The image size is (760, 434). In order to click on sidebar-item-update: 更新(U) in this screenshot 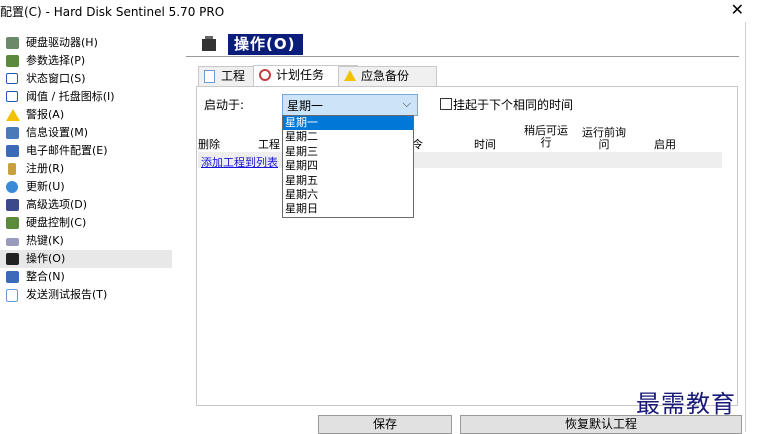, I will do `click(89, 187)`.